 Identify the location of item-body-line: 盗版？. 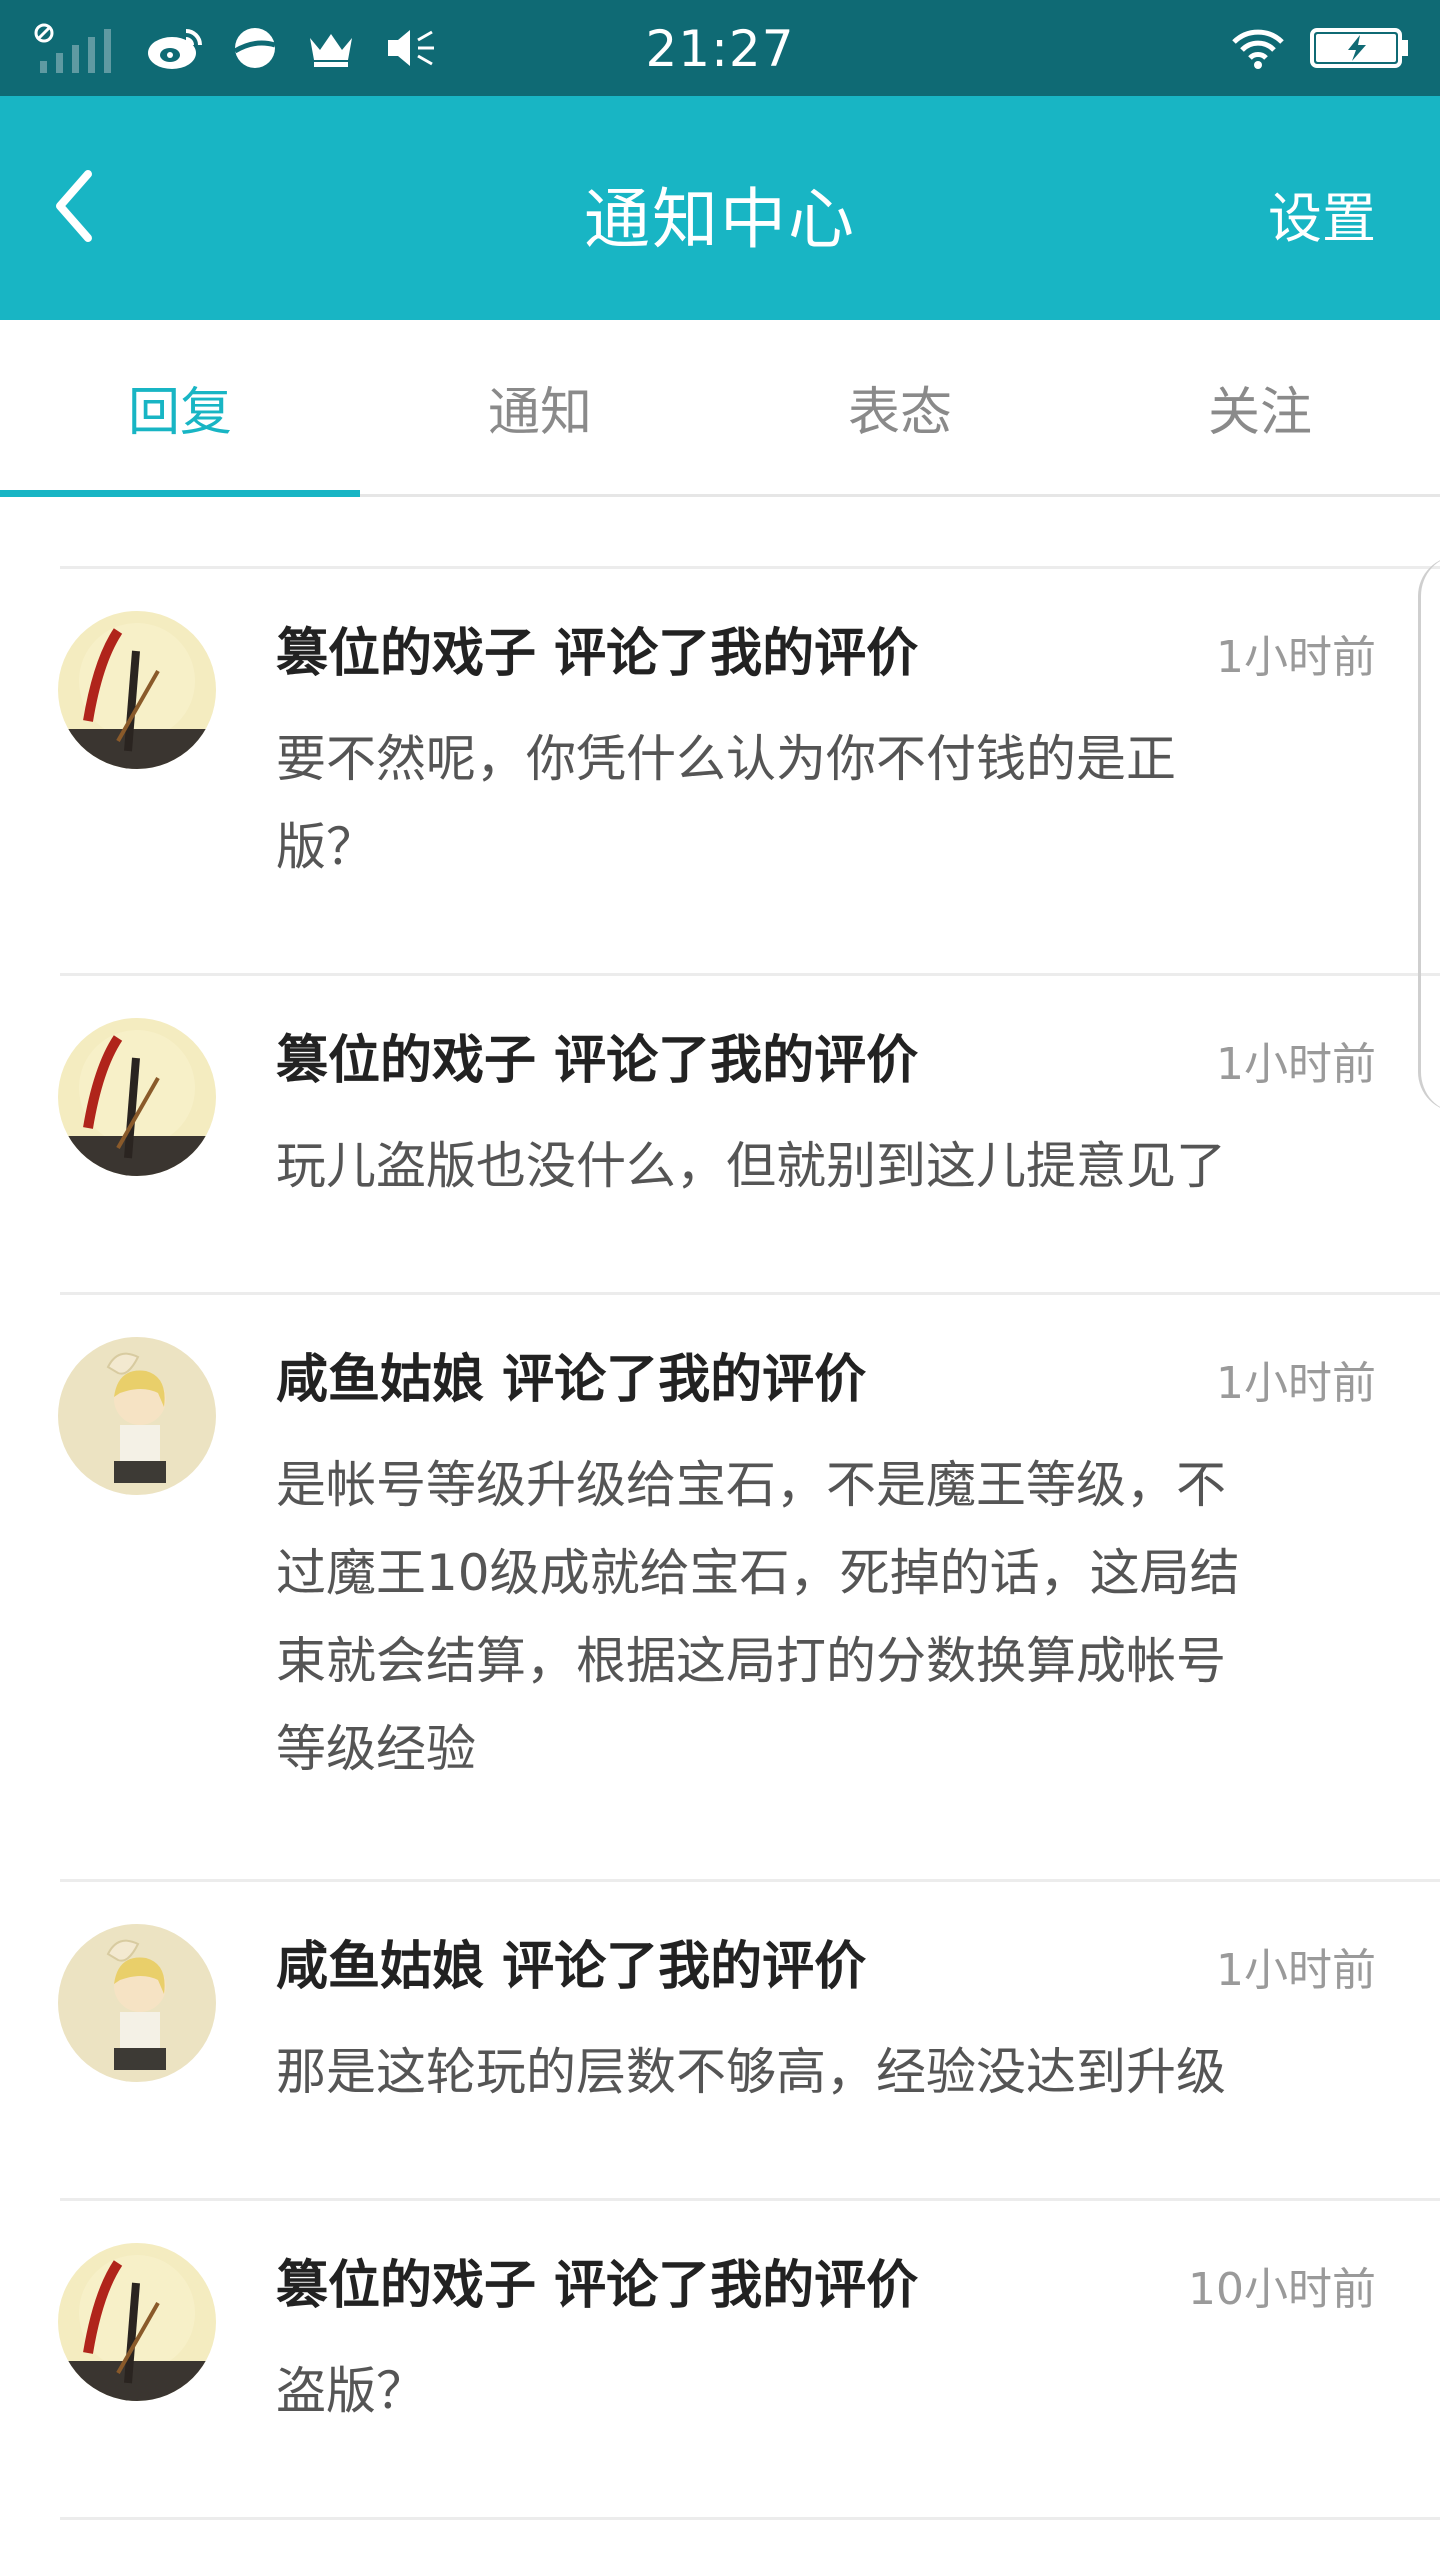
(351, 2391).